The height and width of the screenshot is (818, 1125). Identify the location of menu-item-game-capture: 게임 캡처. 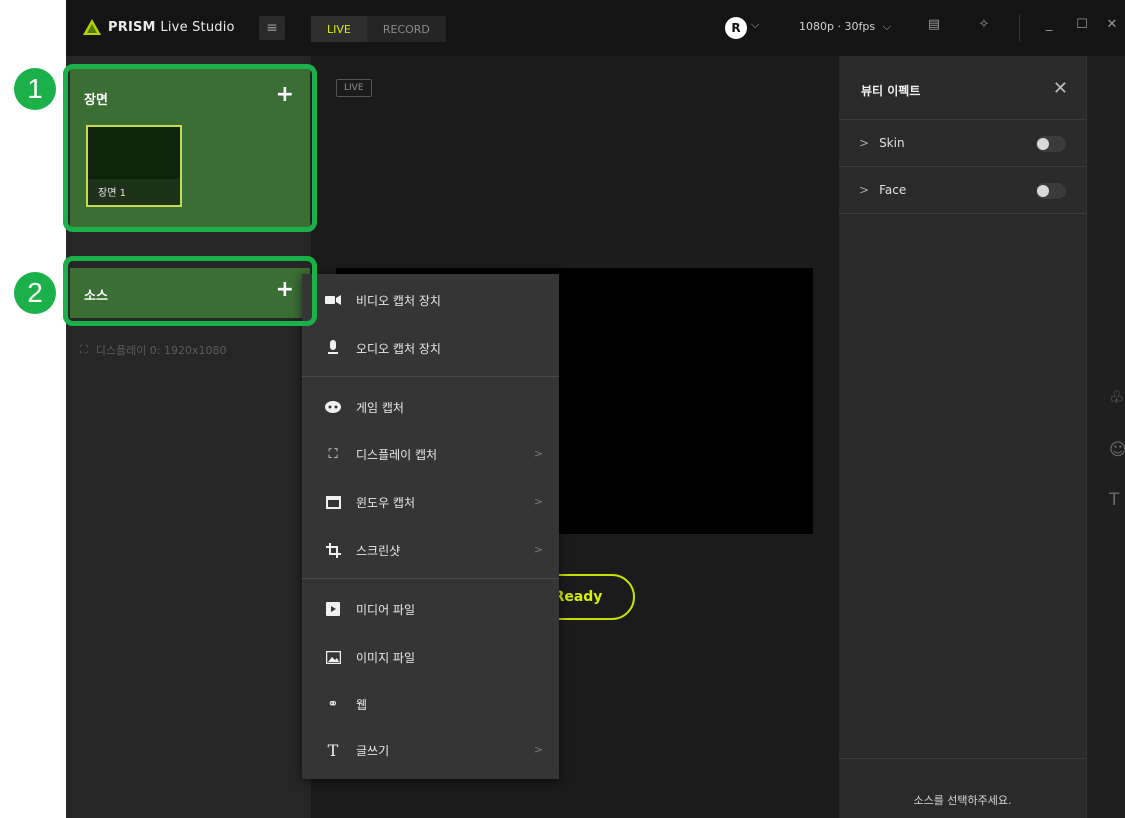
(430, 407).